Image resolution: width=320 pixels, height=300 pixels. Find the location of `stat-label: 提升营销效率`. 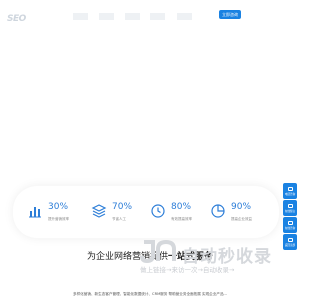

stat-label: 提升营销效率 is located at coordinates (58, 219).